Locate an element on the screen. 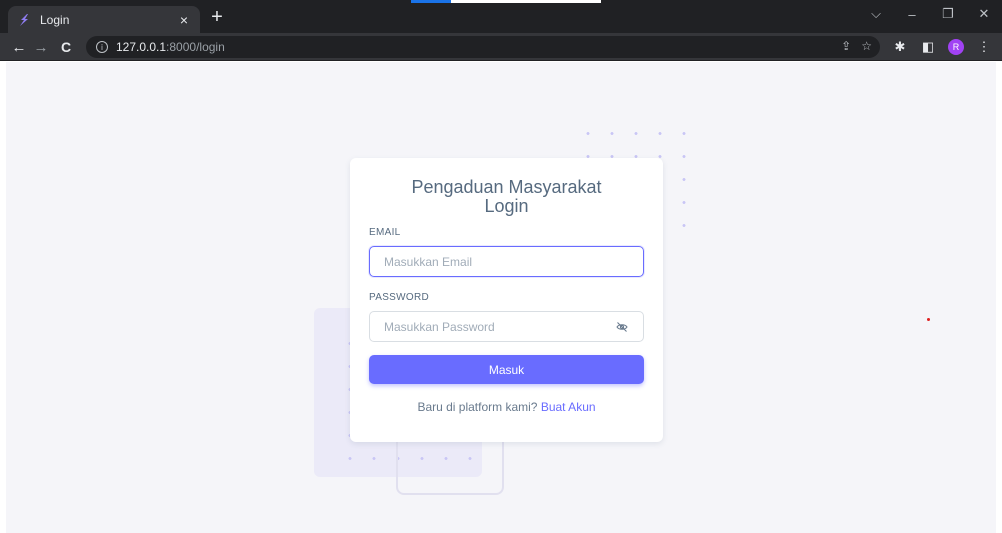 The image size is (1002, 533). signup-prompt-text: Baru di platform kami? is located at coordinates (479, 407).